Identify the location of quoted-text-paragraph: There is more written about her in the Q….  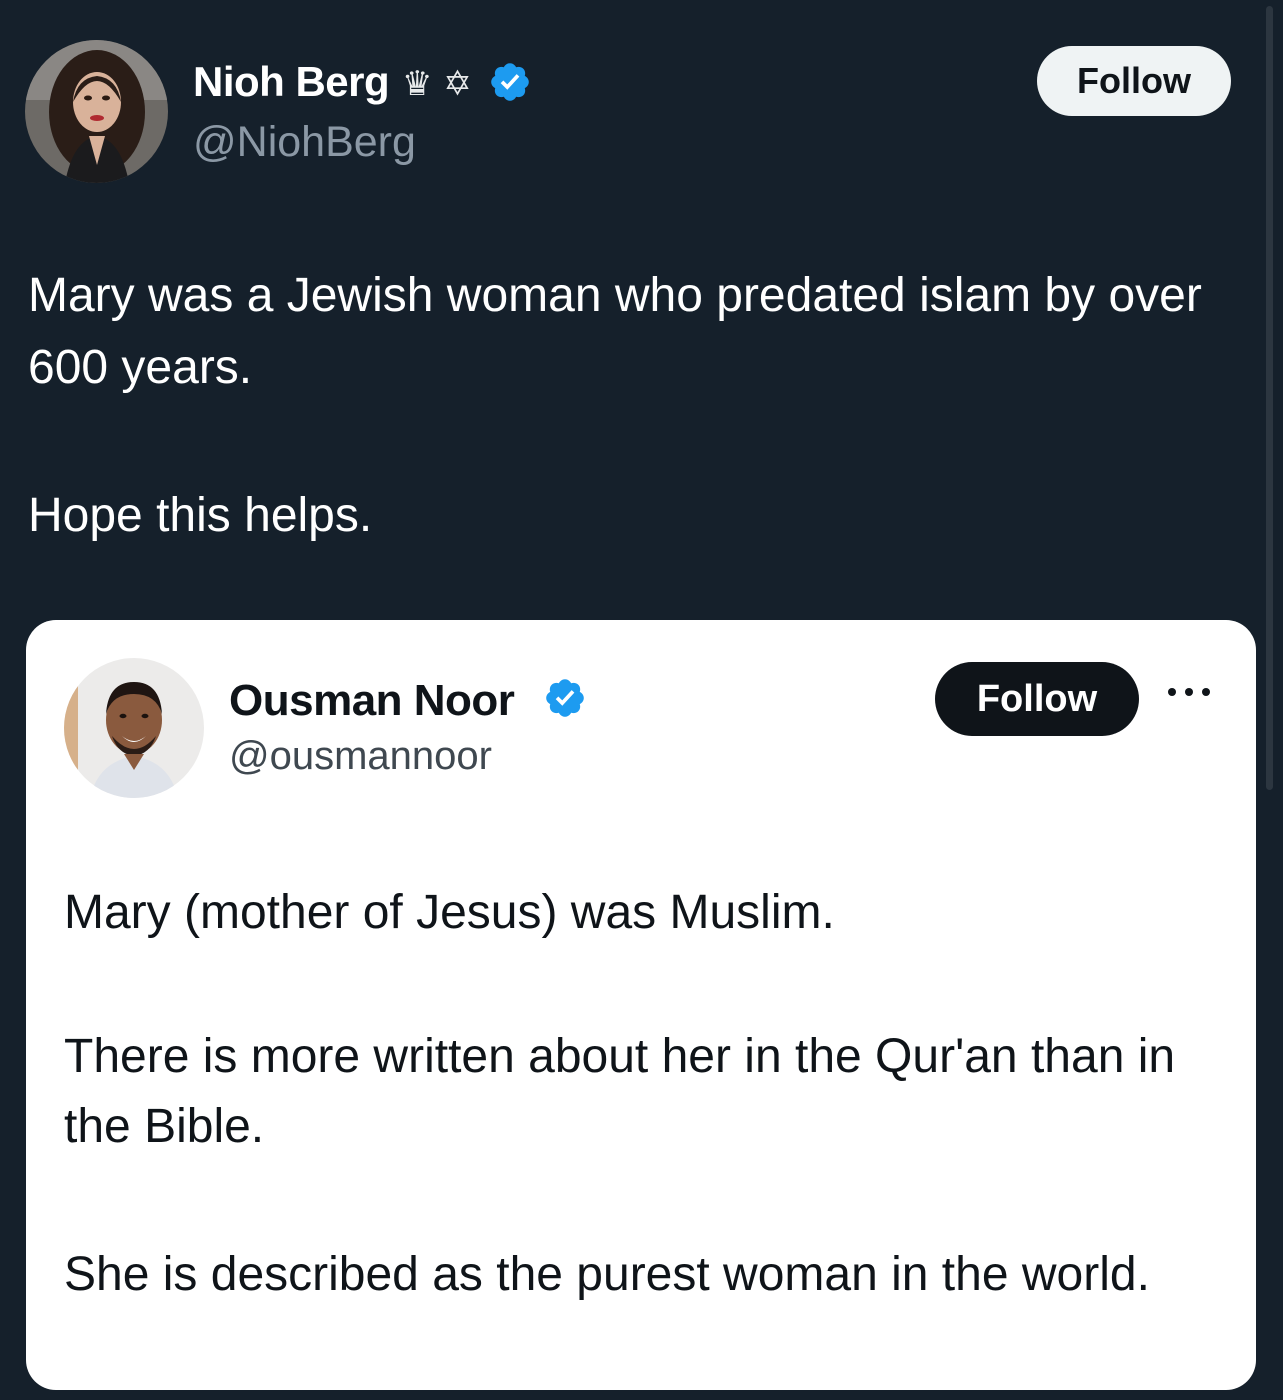
(620, 1091).